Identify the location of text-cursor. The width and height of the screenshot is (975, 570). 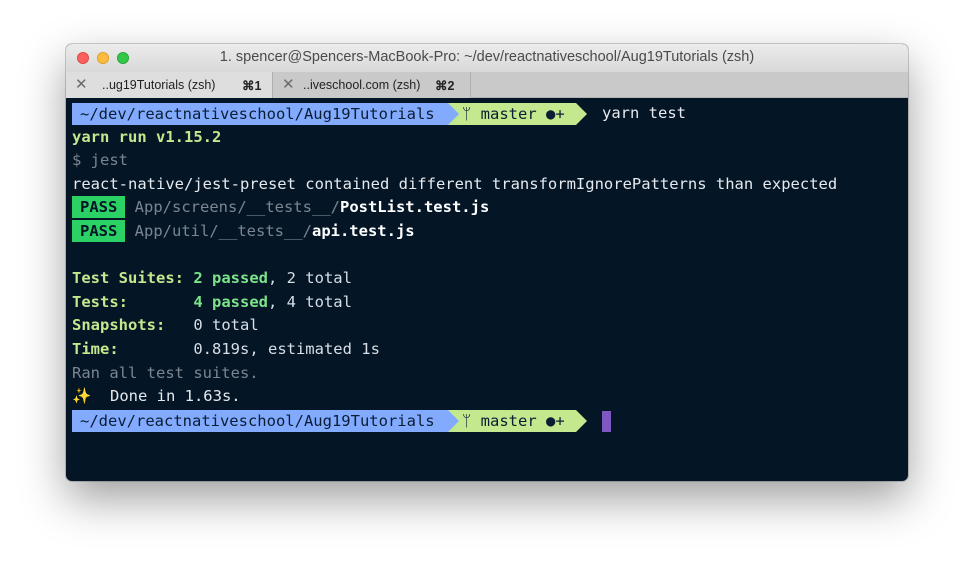
(606, 421).